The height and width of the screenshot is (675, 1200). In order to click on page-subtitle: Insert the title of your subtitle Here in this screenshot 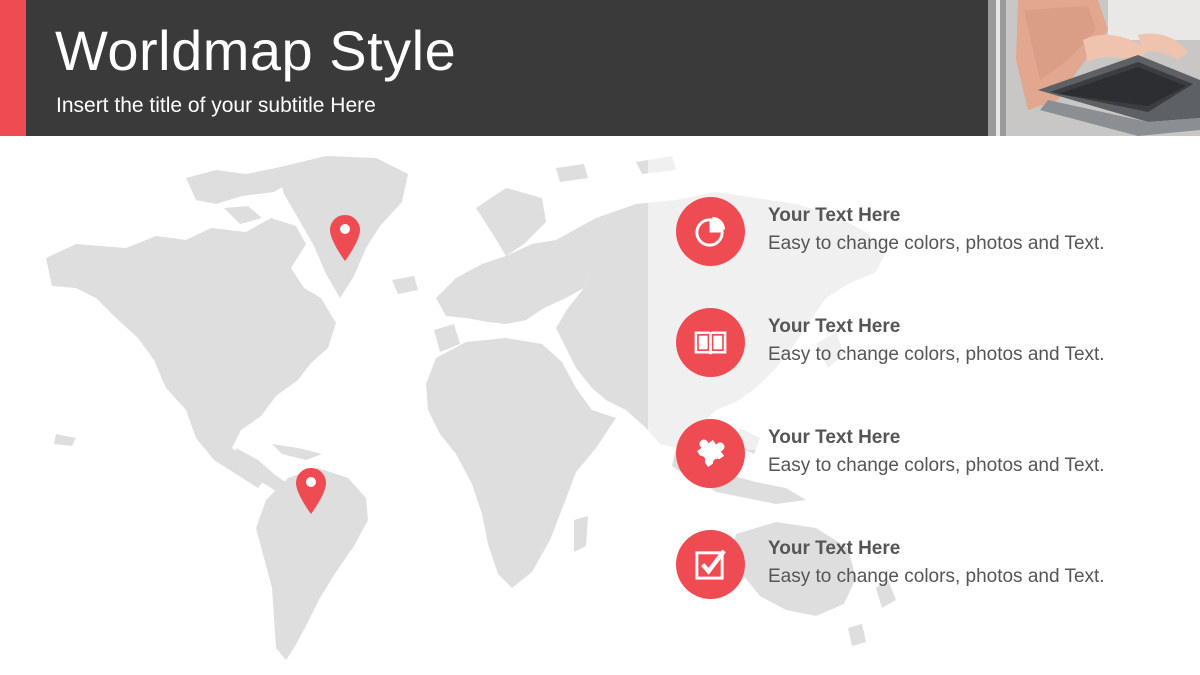, I will do `click(216, 105)`.